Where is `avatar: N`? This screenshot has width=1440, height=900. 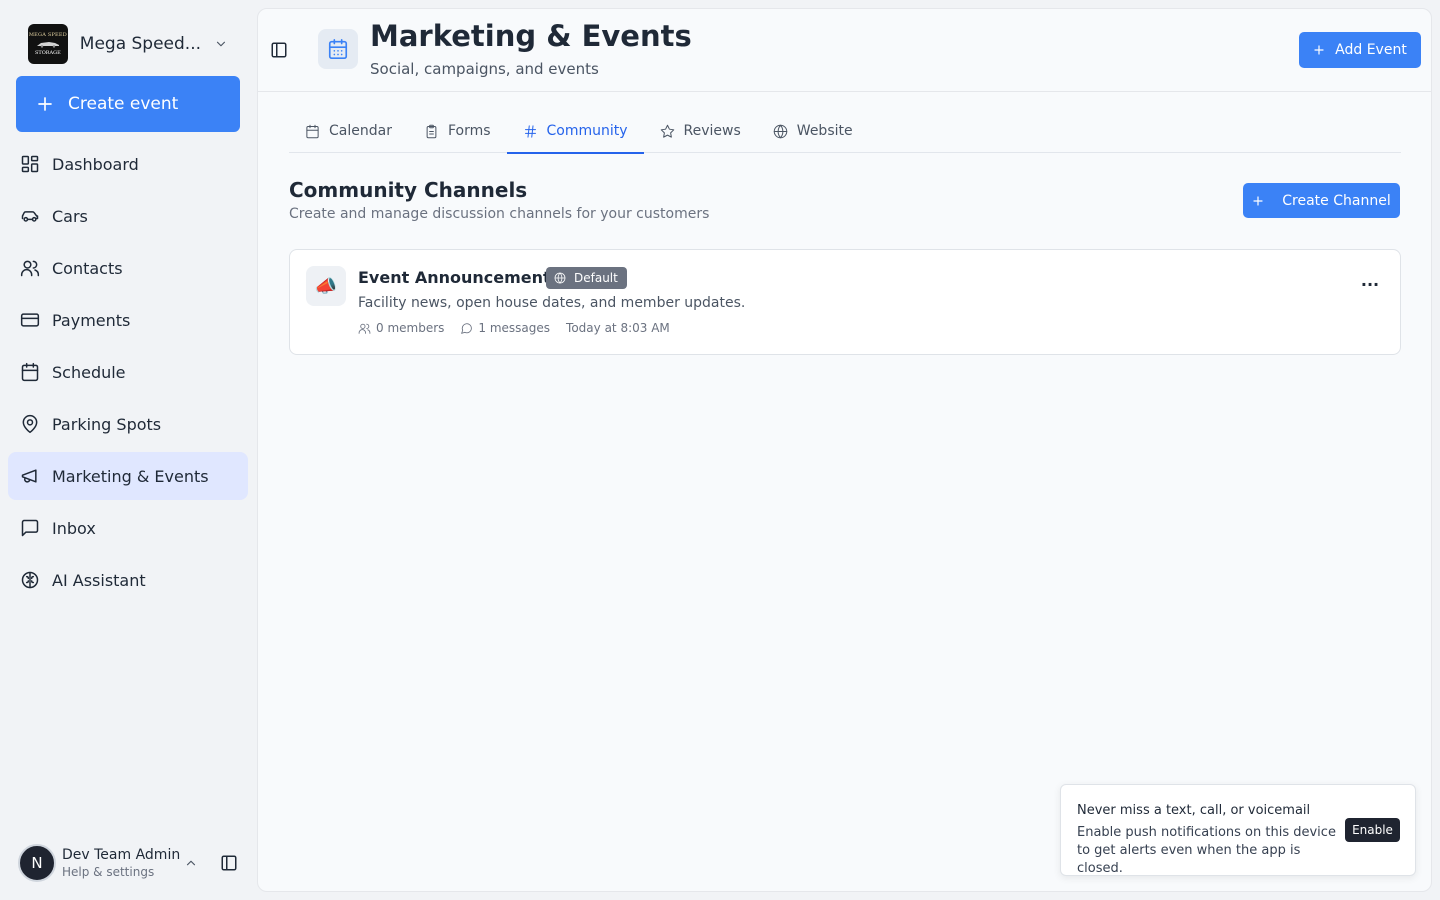 avatar: N is located at coordinates (37, 863).